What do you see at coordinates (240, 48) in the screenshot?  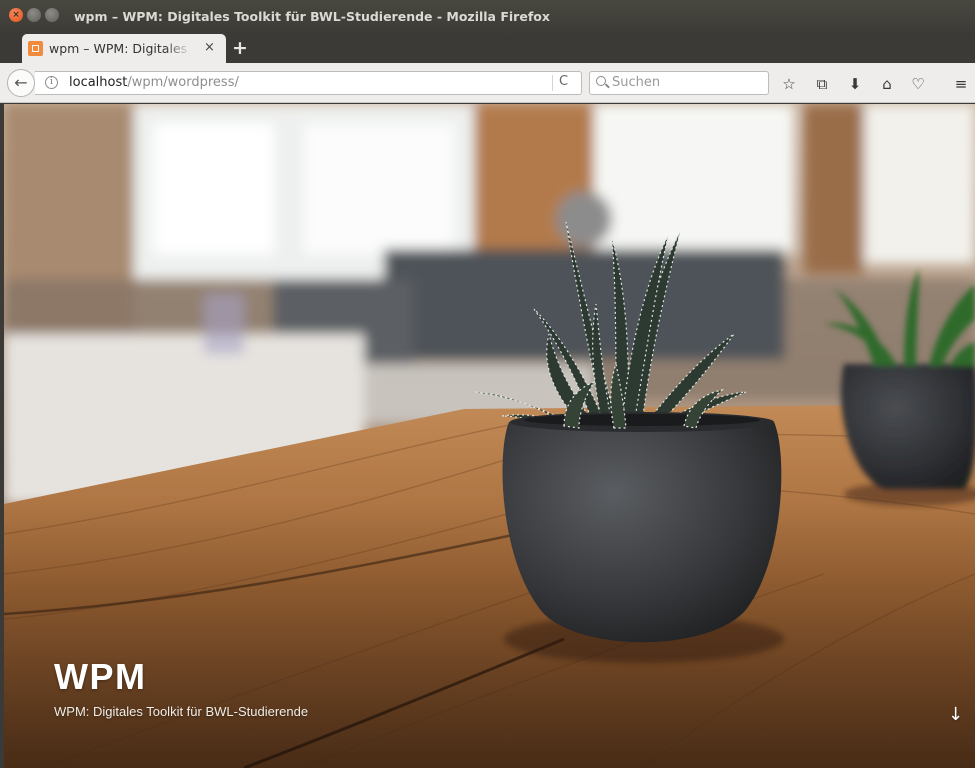 I see `new-tab-button: +` at bounding box center [240, 48].